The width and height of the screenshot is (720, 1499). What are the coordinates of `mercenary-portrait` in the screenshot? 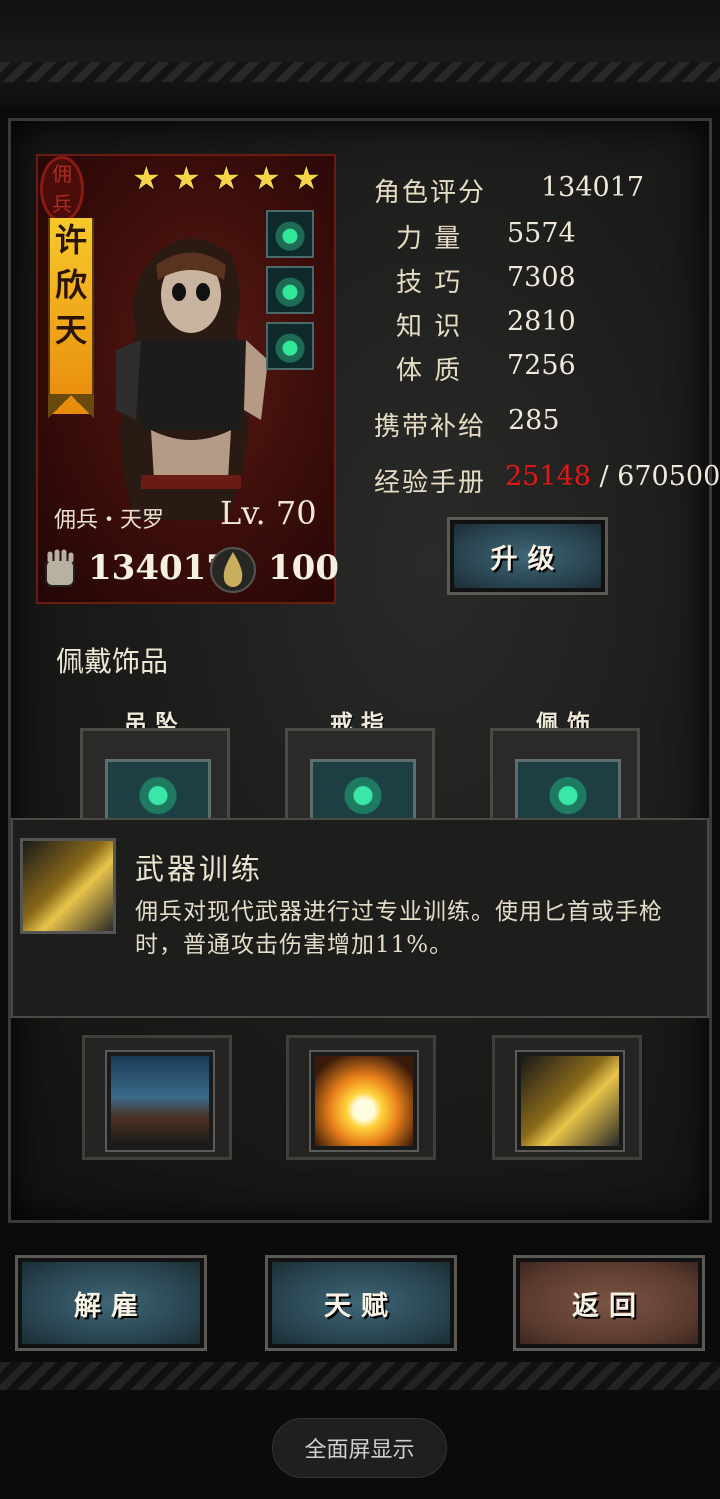 It's located at (192, 379).